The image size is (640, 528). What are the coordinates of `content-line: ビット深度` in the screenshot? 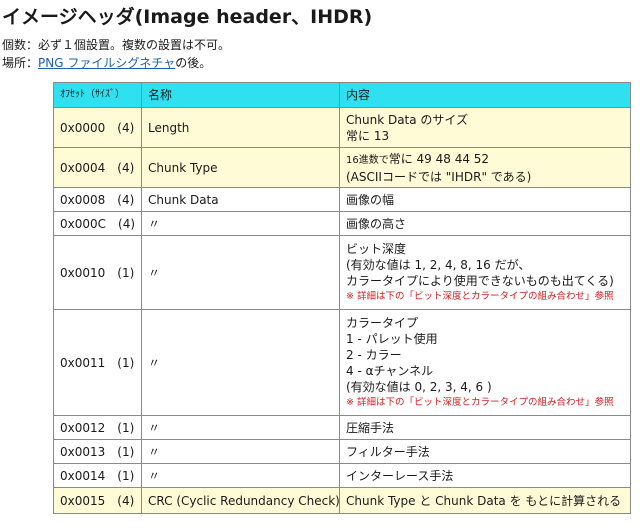 It's located at (376, 248).